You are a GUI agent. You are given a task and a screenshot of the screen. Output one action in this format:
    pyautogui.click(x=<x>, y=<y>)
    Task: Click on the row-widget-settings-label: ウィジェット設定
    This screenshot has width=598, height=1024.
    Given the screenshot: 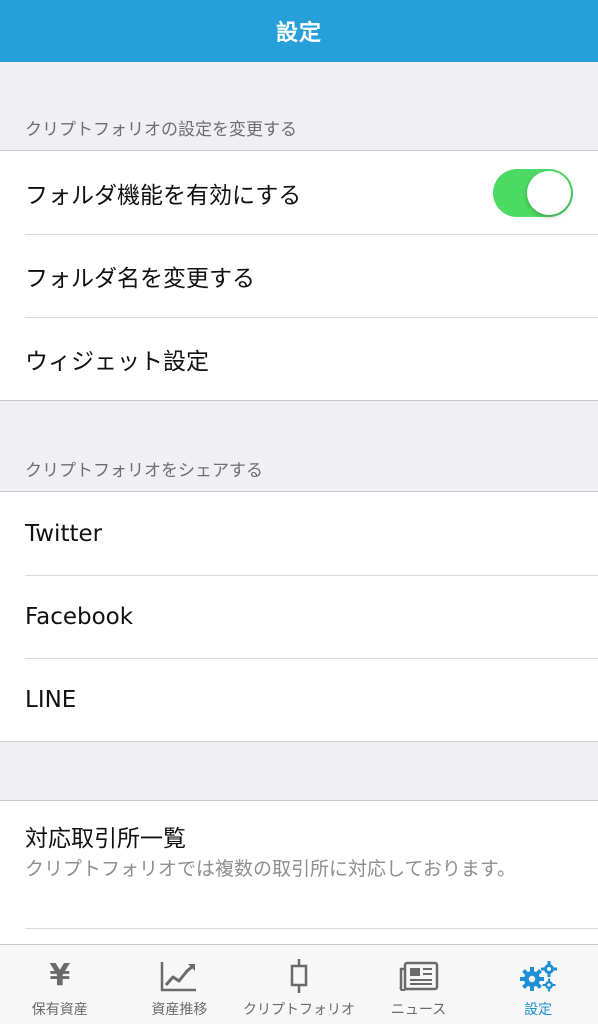 What is the action you would take?
    pyautogui.click(x=117, y=361)
    